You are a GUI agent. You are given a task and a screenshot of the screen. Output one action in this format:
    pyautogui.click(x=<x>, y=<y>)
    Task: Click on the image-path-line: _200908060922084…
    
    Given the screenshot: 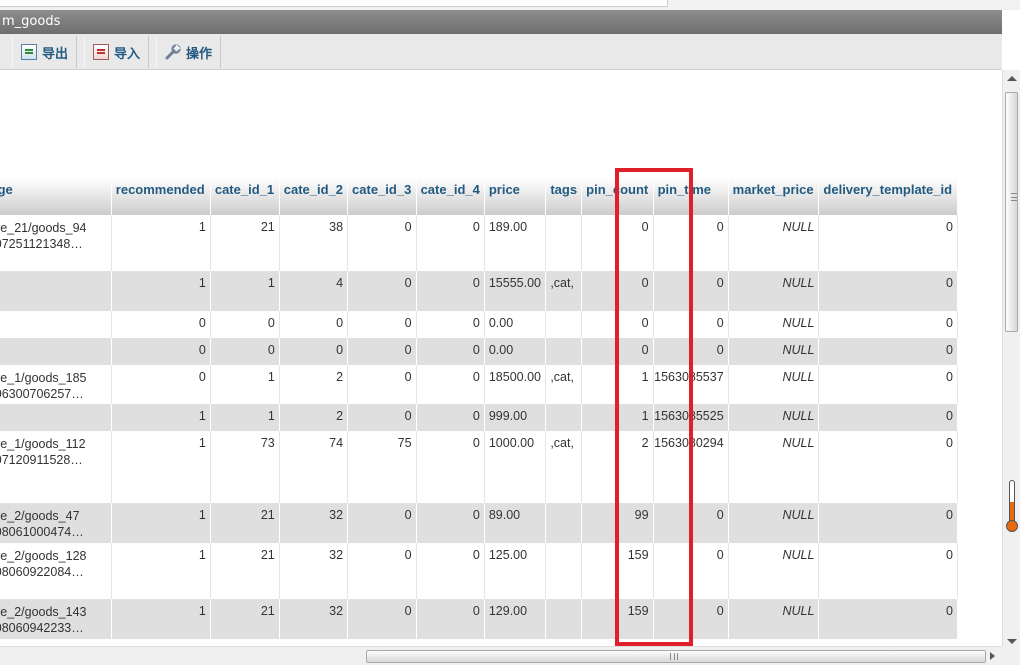 What is the action you would take?
    pyautogui.click(x=42, y=572)
    